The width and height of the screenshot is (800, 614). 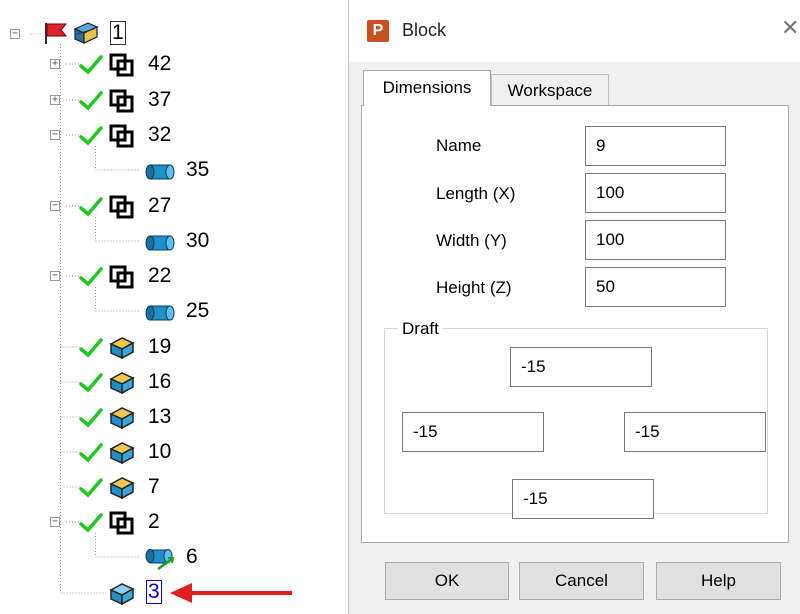 I want to click on draft-right-field: -15, so click(x=695, y=432).